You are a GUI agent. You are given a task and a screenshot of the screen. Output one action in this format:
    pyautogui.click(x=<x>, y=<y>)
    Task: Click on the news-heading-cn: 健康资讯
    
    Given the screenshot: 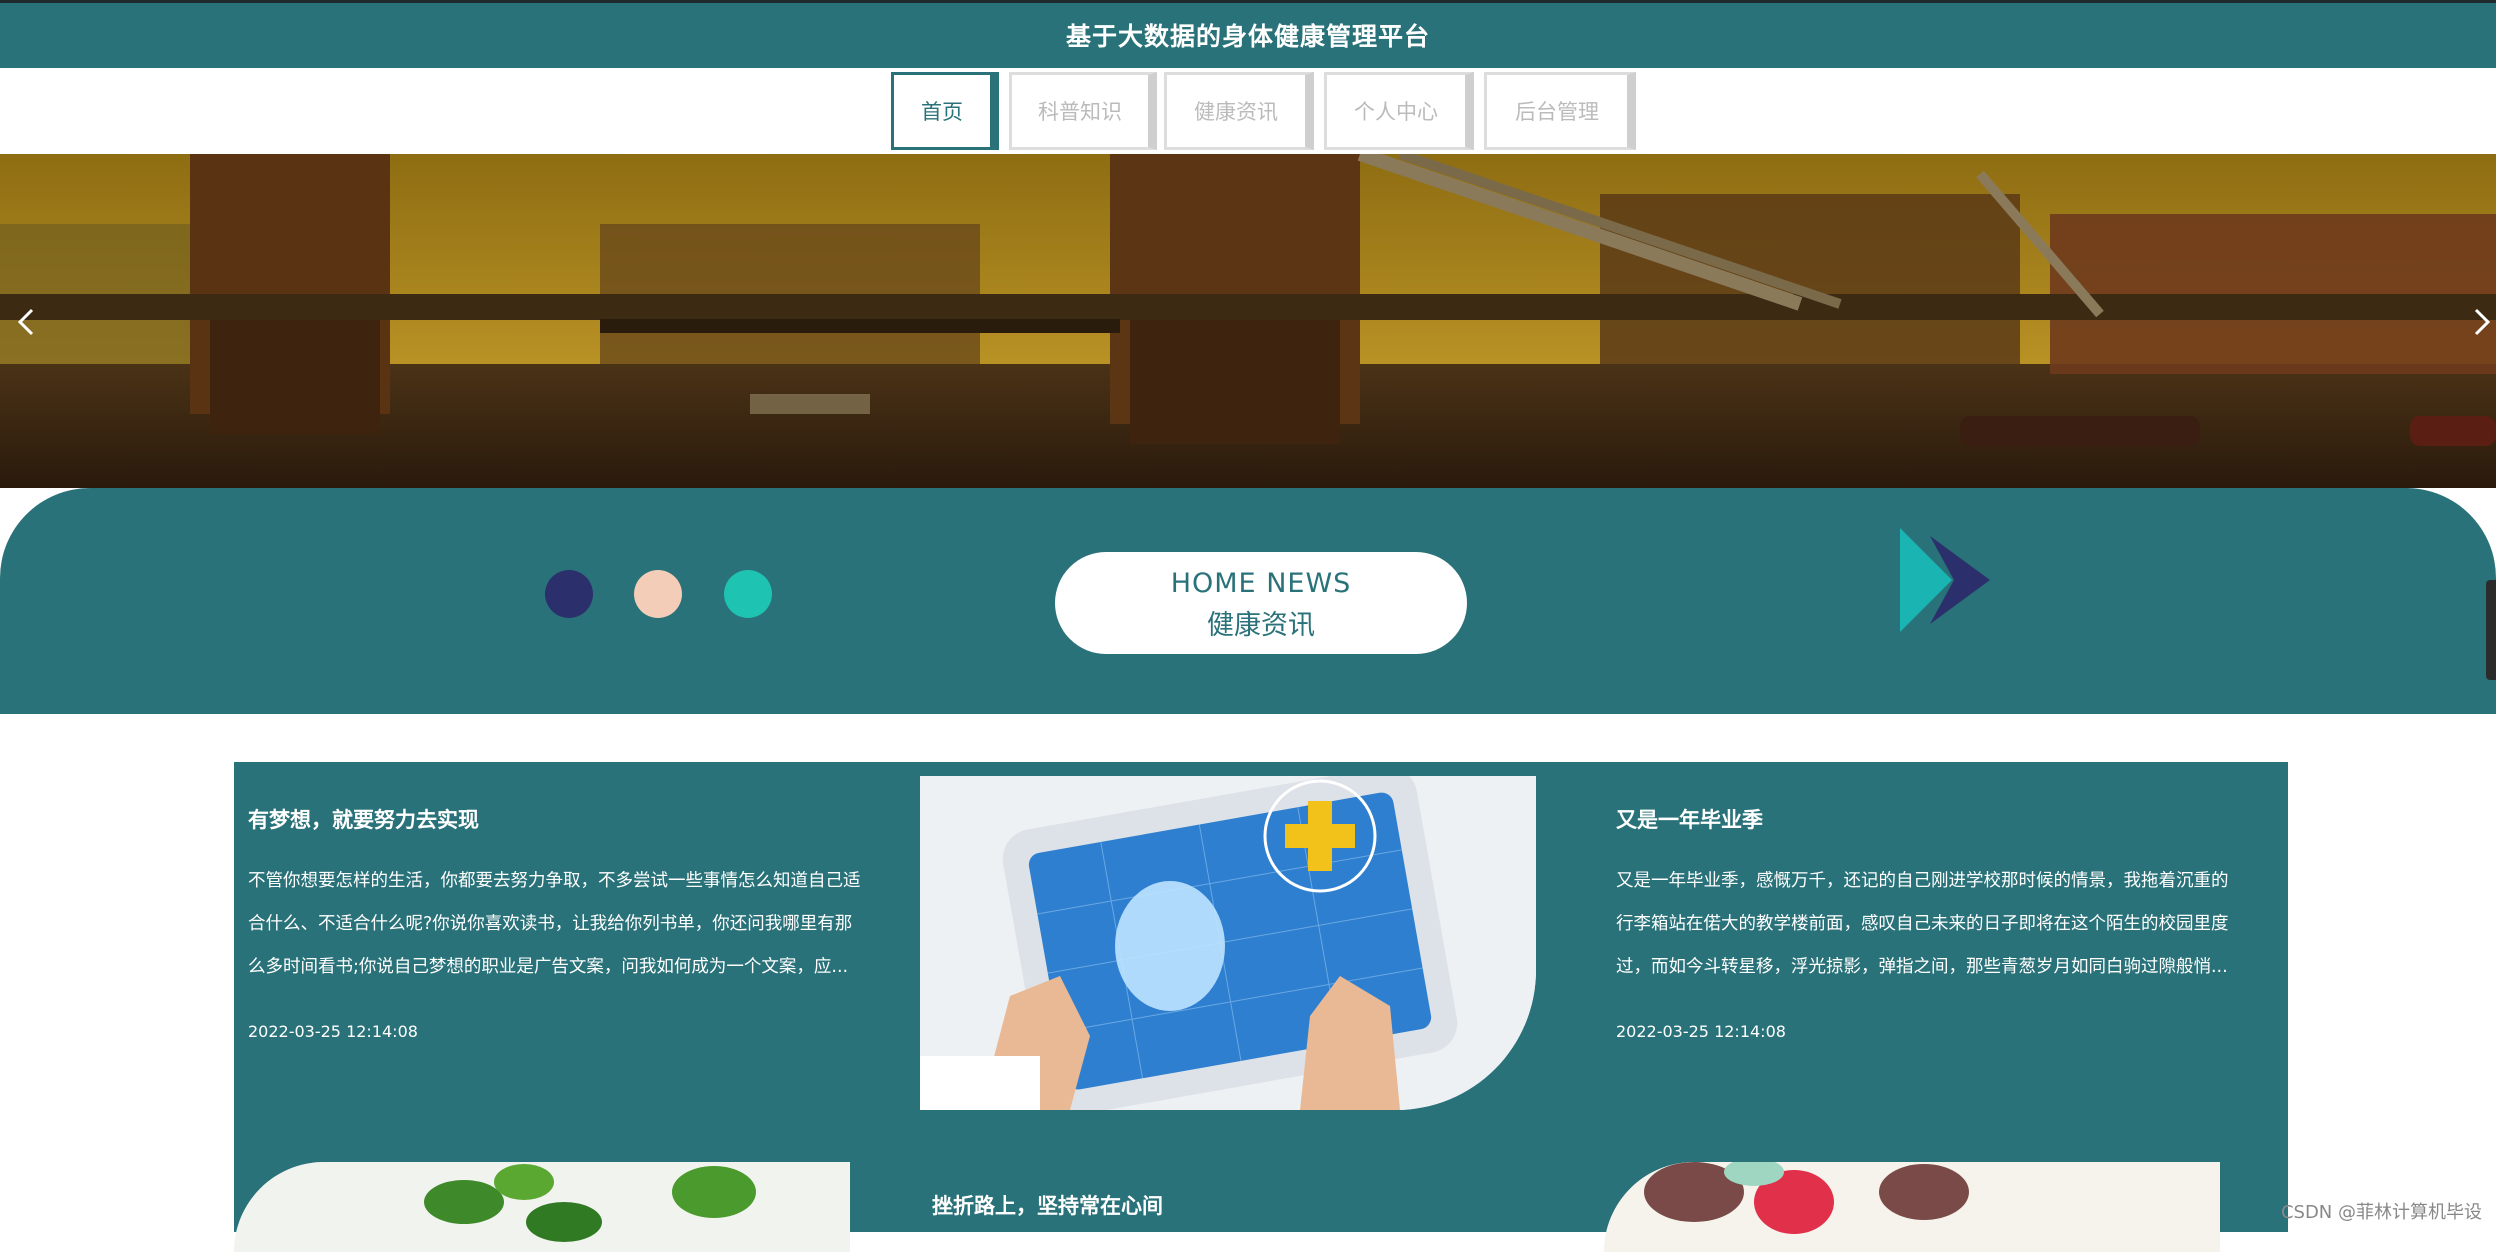 What is the action you would take?
    pyautogui.click(x=1261, y=625)
    